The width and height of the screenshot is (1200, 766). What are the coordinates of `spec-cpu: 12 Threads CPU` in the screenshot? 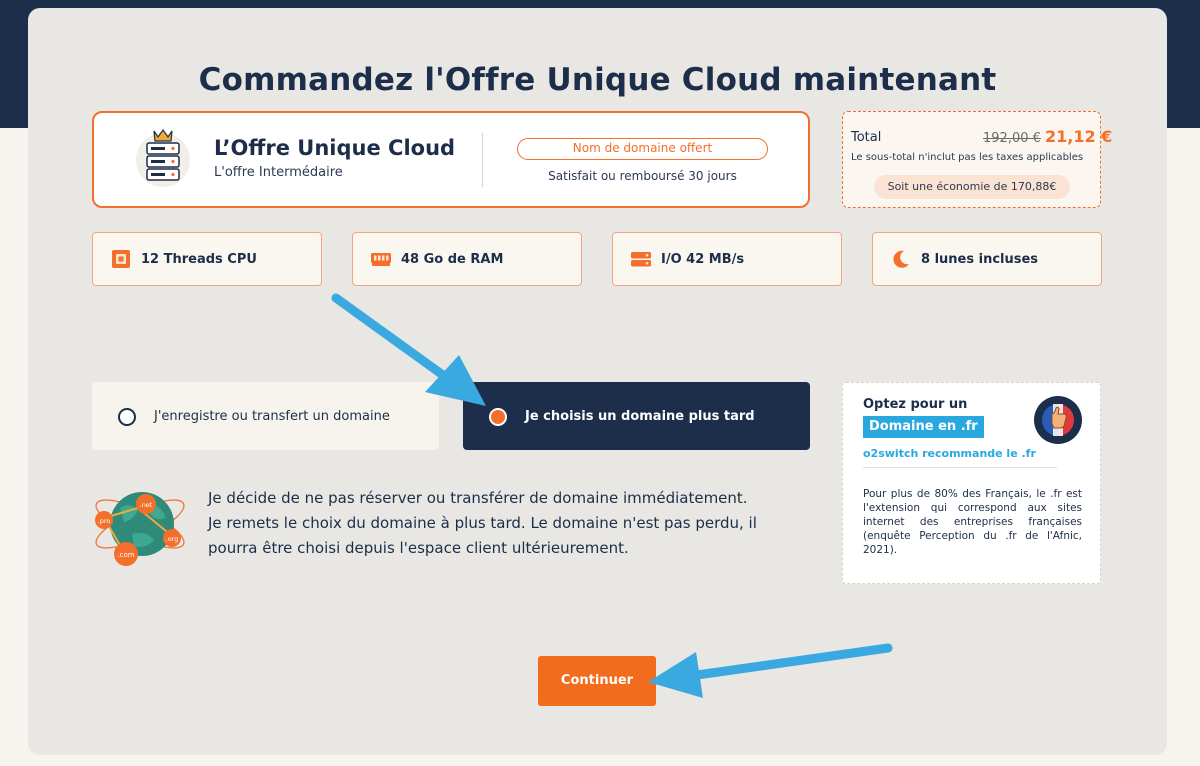 It's located at (207, 259).